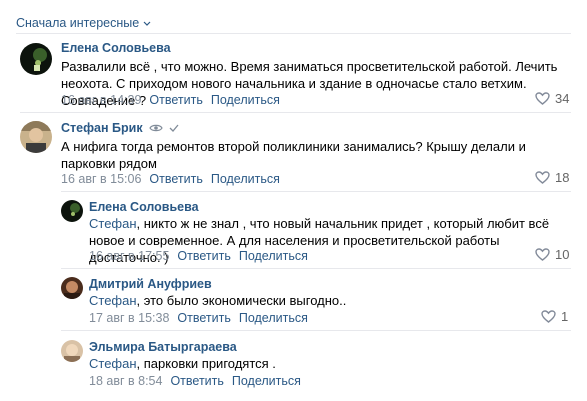  I want to click on comment-meta: 18 авг в 8:54 Ответить Поделиться, so click(195, 381).